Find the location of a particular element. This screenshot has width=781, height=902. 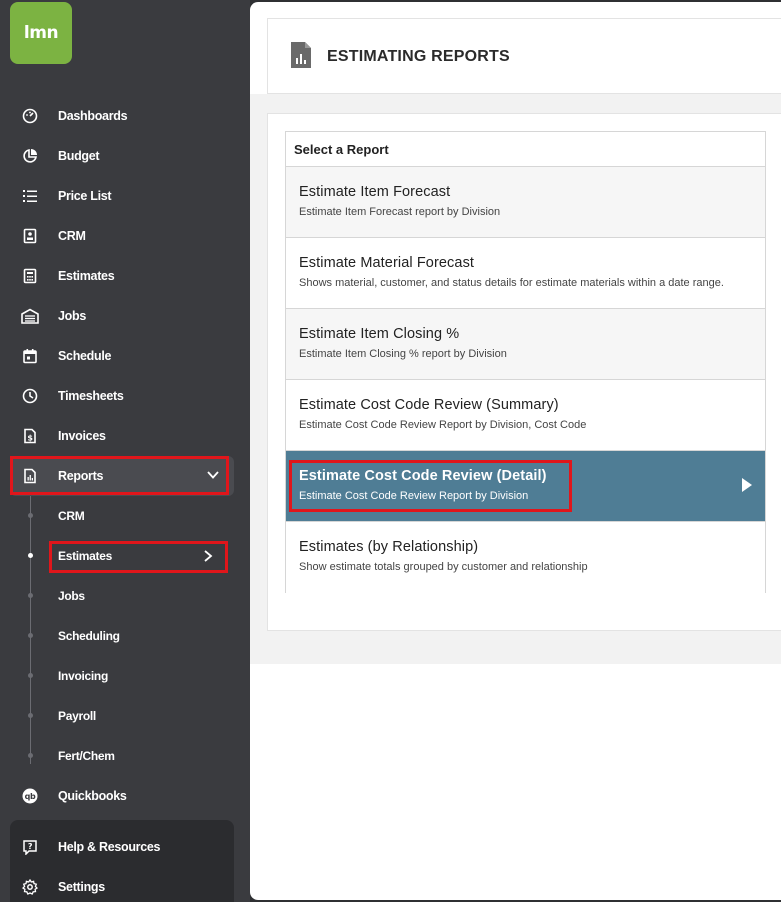

sidebar-item-label: Invoices is located at coordinates (82, 436).